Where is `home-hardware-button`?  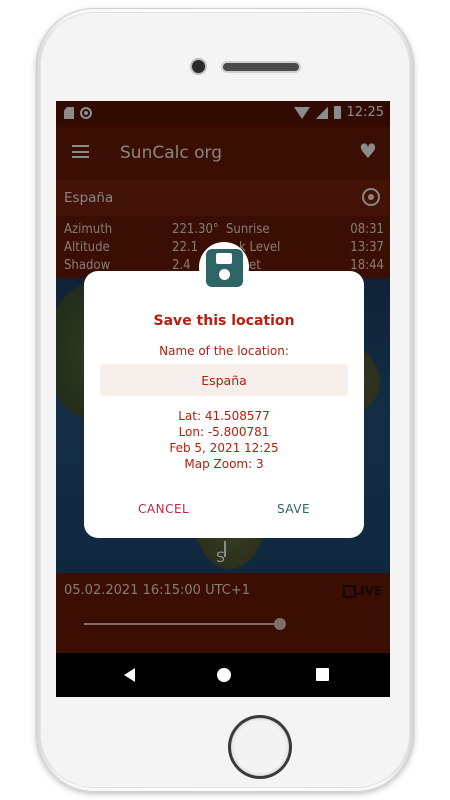 home-hardware-button is located at coordinates (260, 747).